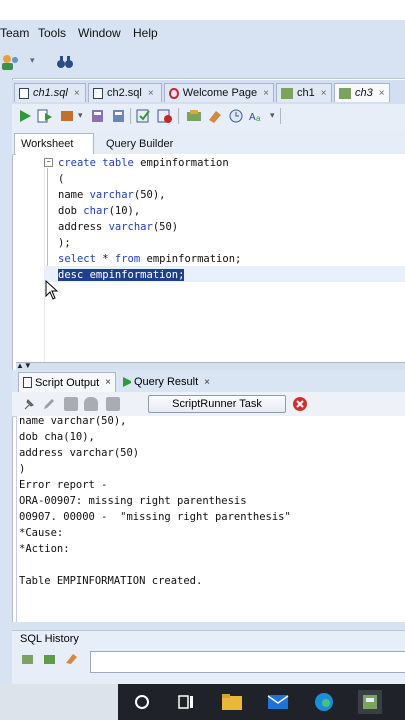  I want to click on play-icon, so click(127, 382).